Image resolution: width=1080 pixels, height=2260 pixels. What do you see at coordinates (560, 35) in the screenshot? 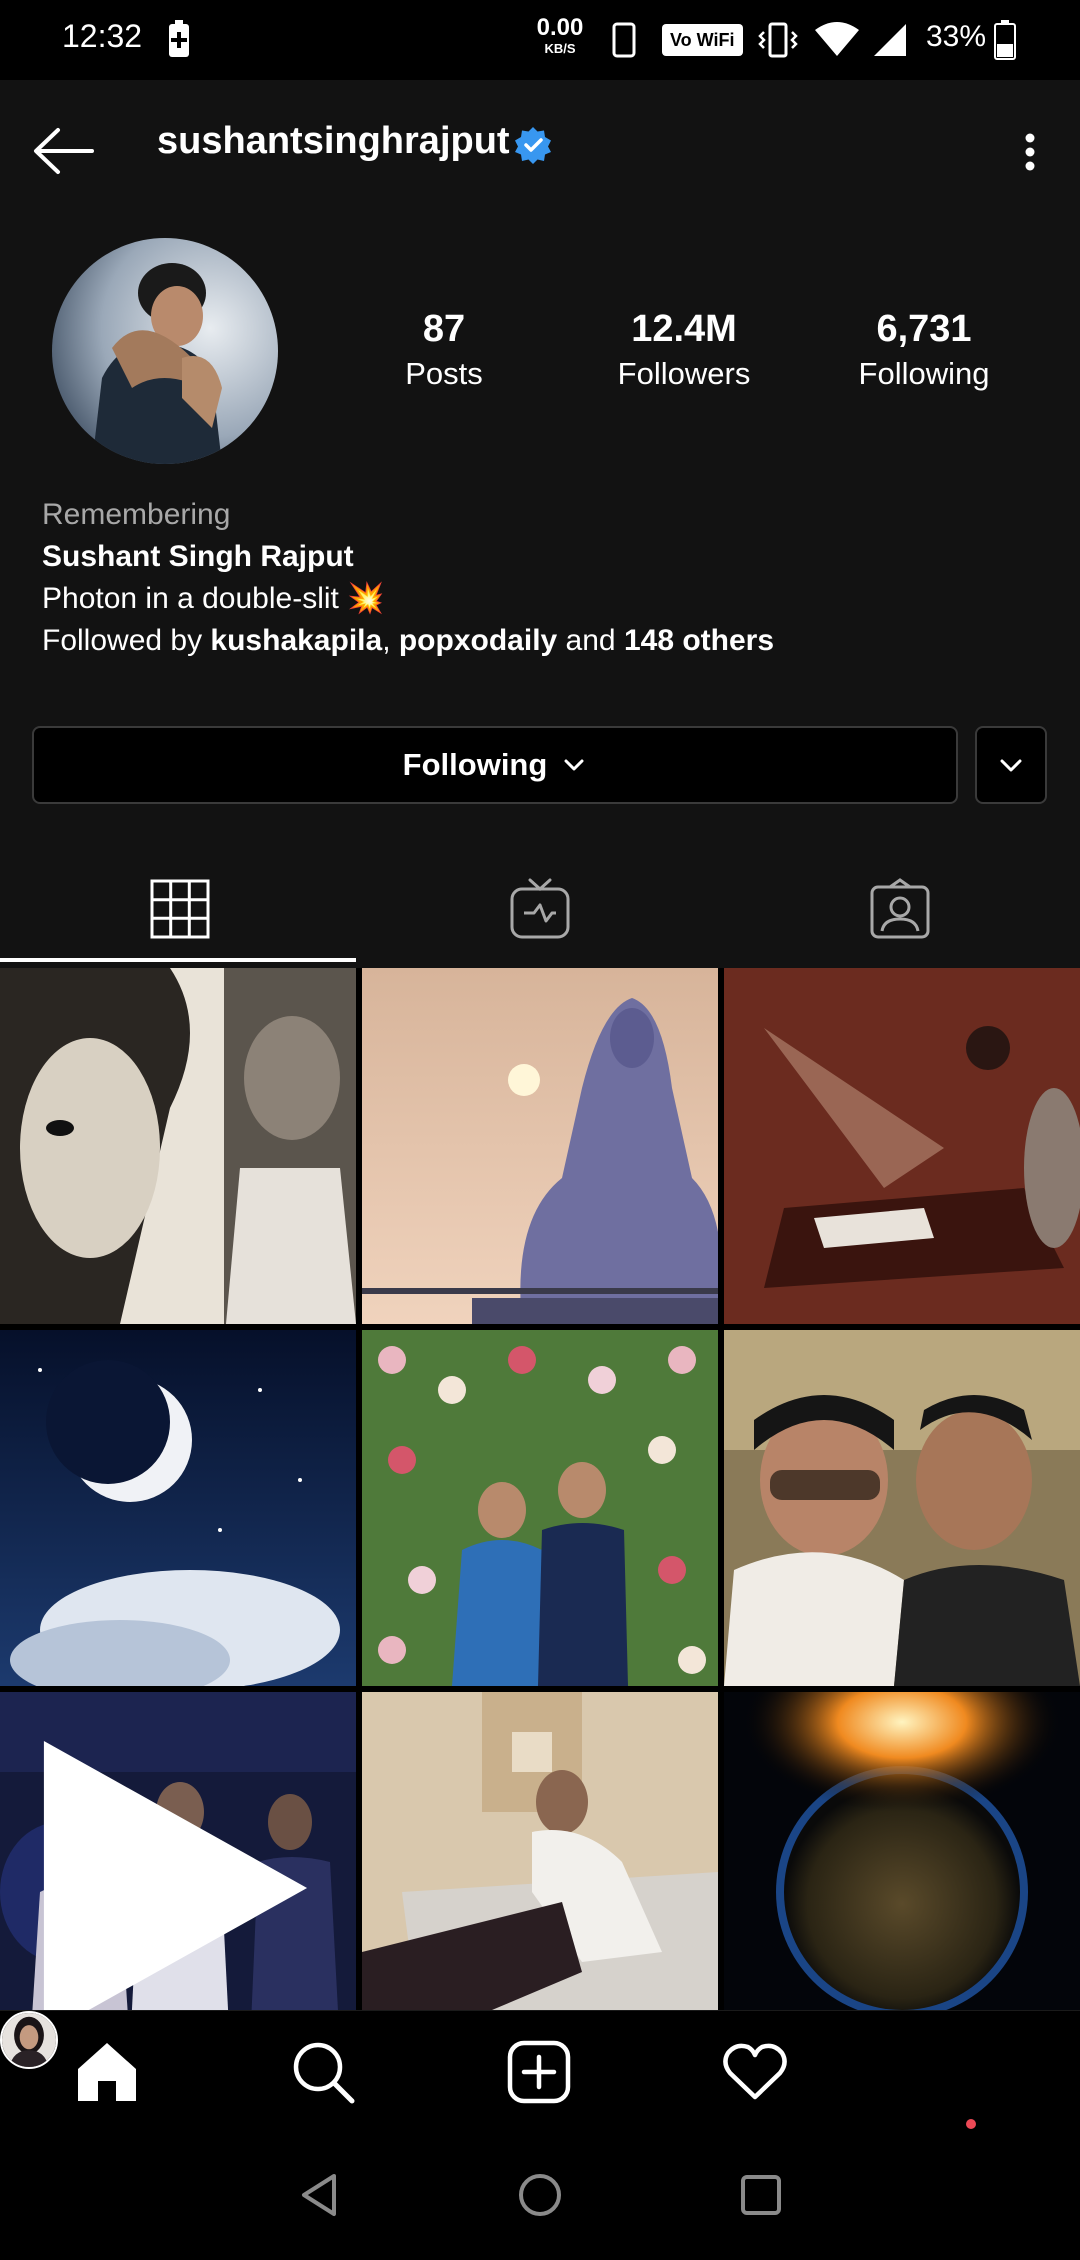
I see `network-speed: 0.00 KB/S` at bounding box center [560, 35].